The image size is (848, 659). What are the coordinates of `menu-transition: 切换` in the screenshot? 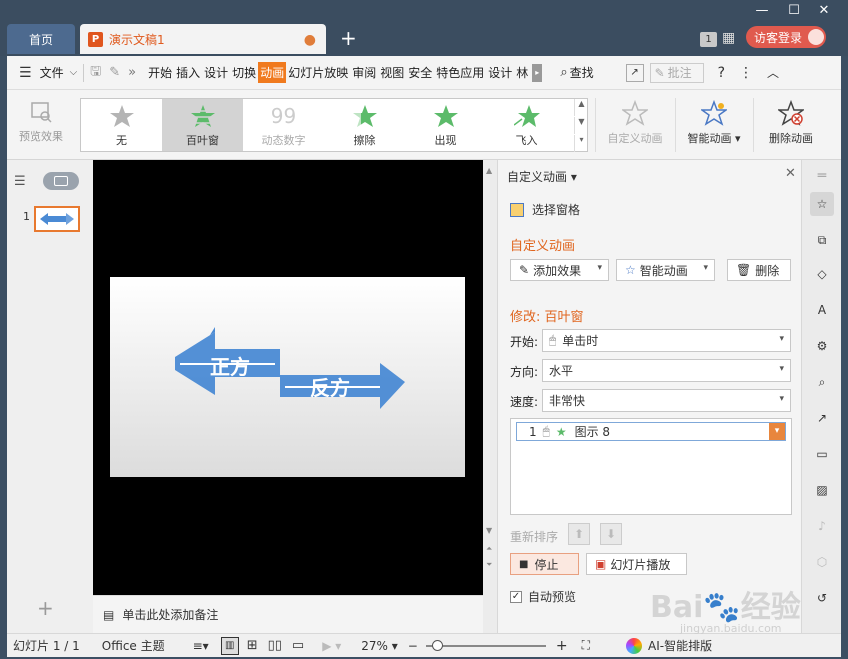 It's located at (244, 72).